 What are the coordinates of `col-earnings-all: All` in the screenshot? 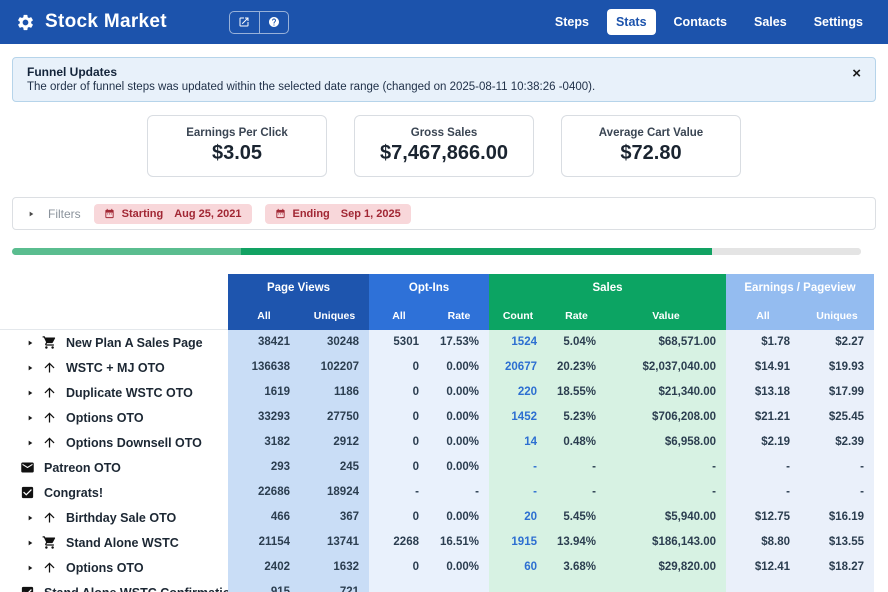 It's located at (763, 316).